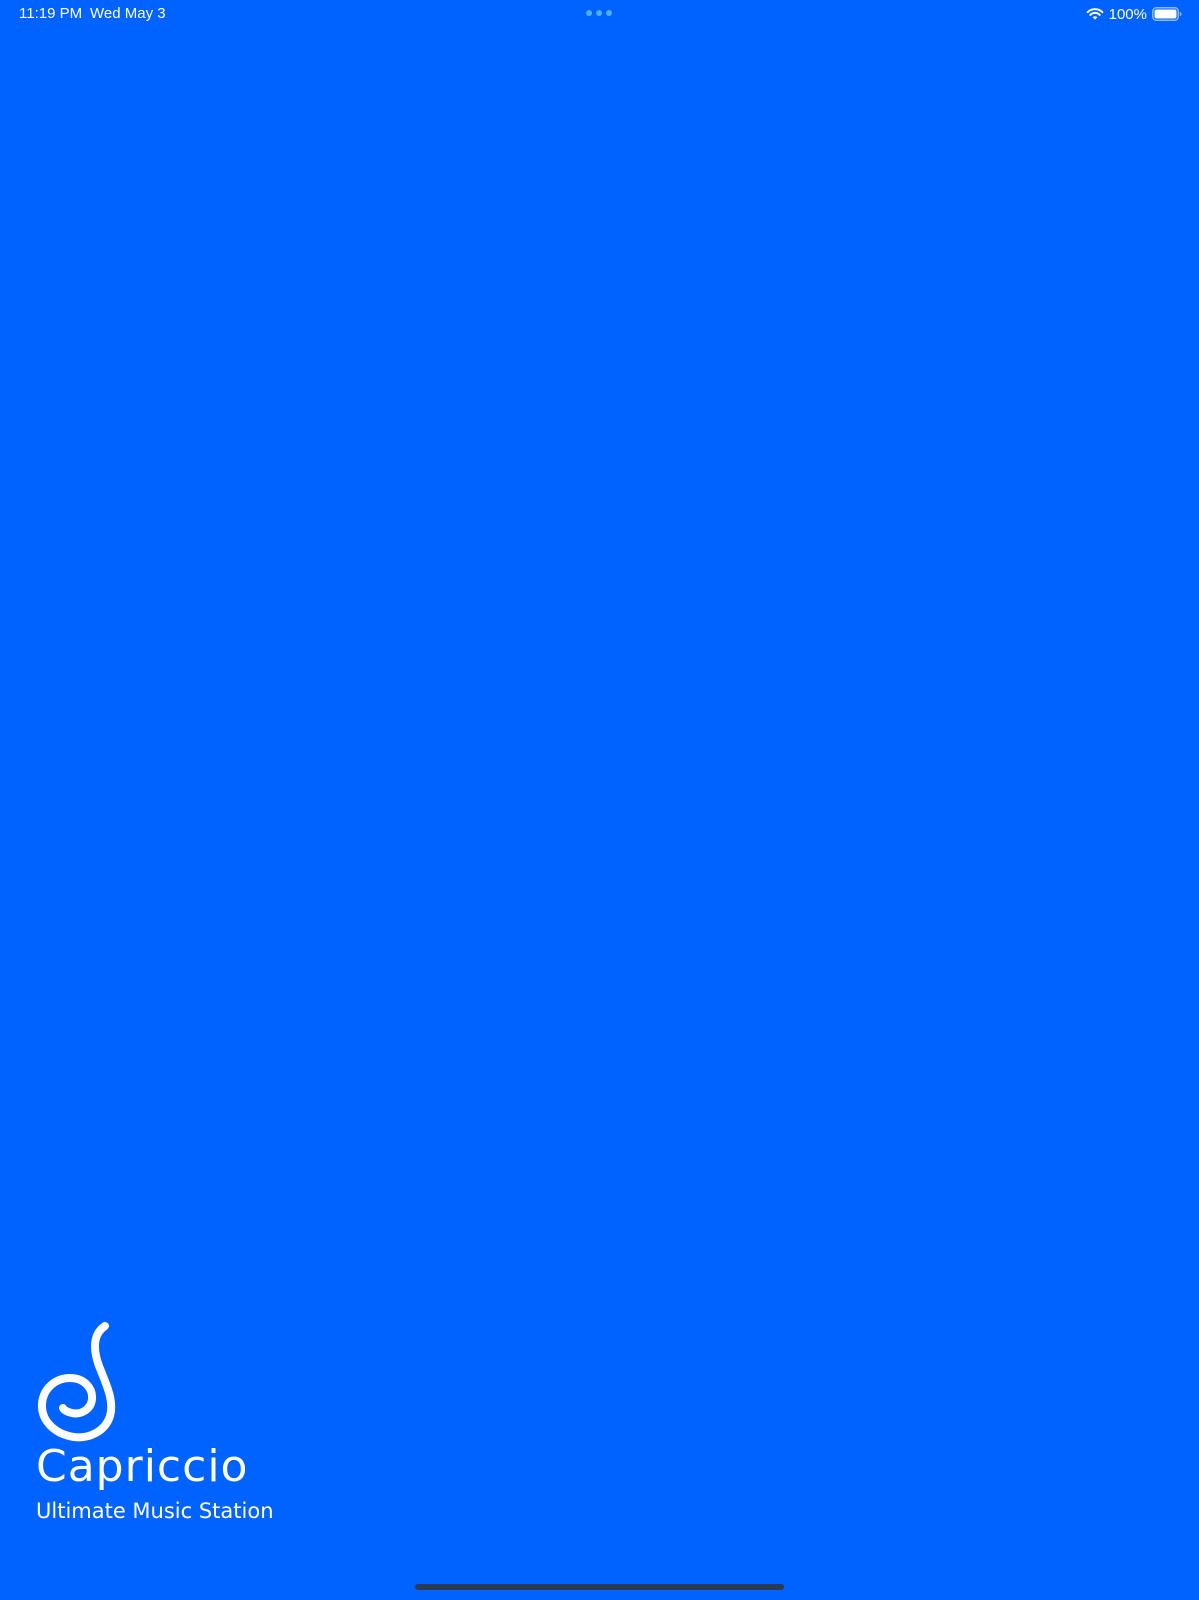 Image resolution: width=1199 pixels, height=1600 pixels. Describe the element at coordinates (77, 1382) in the screenshot. I see `capriccio-swirl-logo` at that location.